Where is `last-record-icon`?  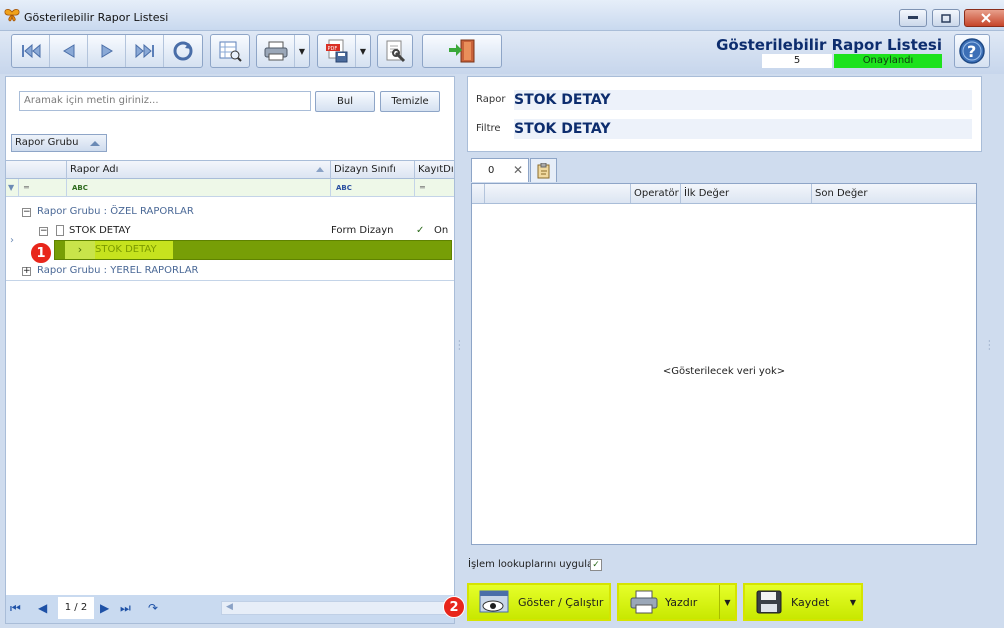
last-record-icon is located at coordinates (144, 51).